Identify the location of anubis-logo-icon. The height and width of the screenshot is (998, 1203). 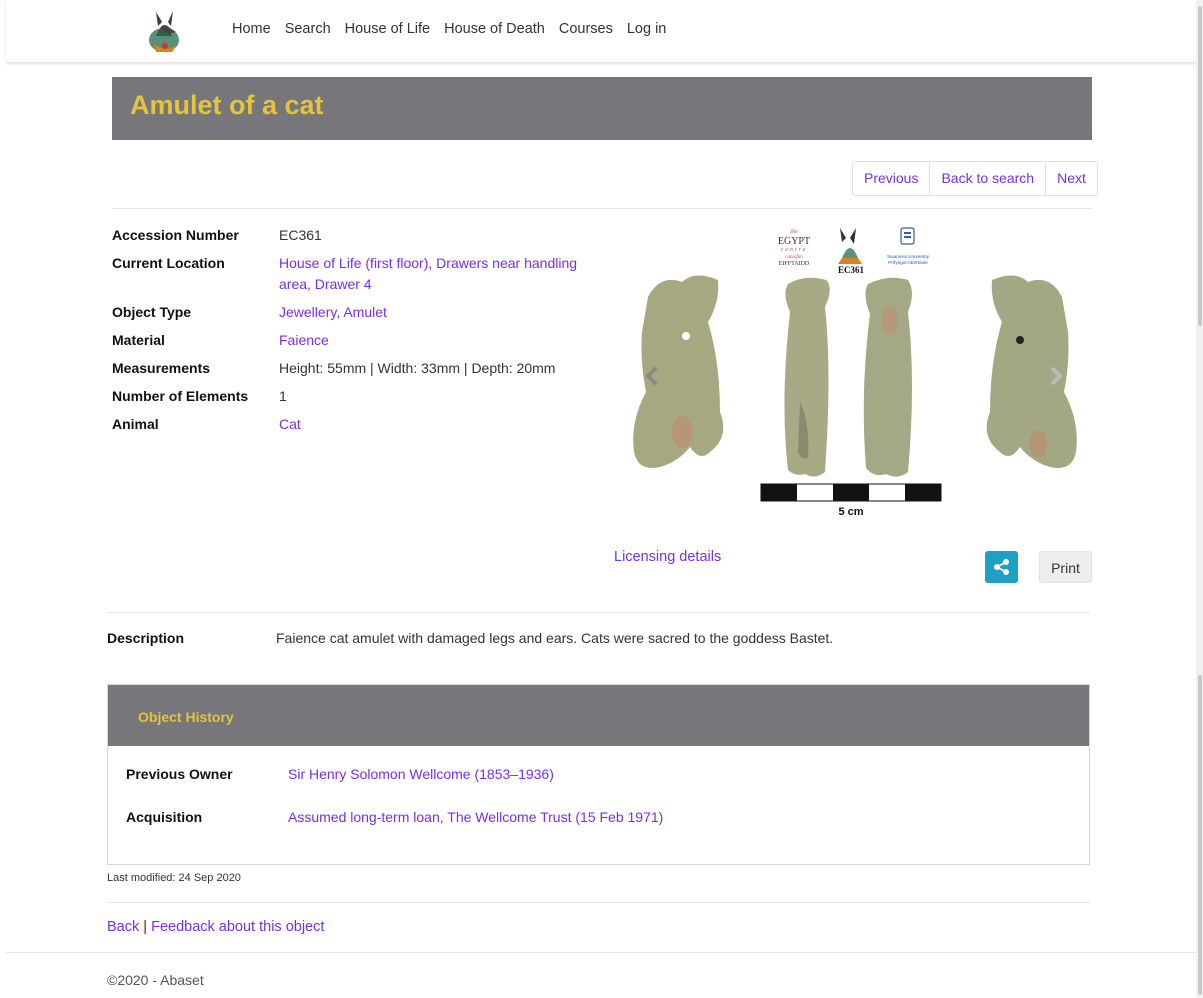
(164, 31).